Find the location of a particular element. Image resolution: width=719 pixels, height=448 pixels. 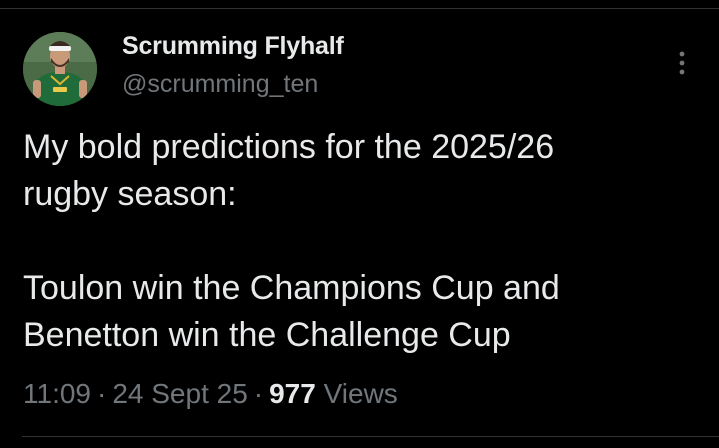

author-display-name: Scrumming Flyhalf is located at coordinates (233, 46).